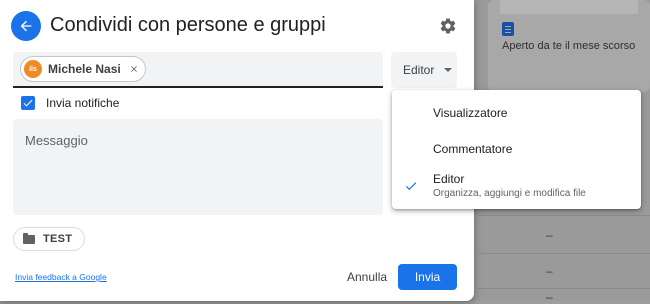 The width and height of the screenshot is (650, 304). I want to click on gear-icon, so click(448, 26).